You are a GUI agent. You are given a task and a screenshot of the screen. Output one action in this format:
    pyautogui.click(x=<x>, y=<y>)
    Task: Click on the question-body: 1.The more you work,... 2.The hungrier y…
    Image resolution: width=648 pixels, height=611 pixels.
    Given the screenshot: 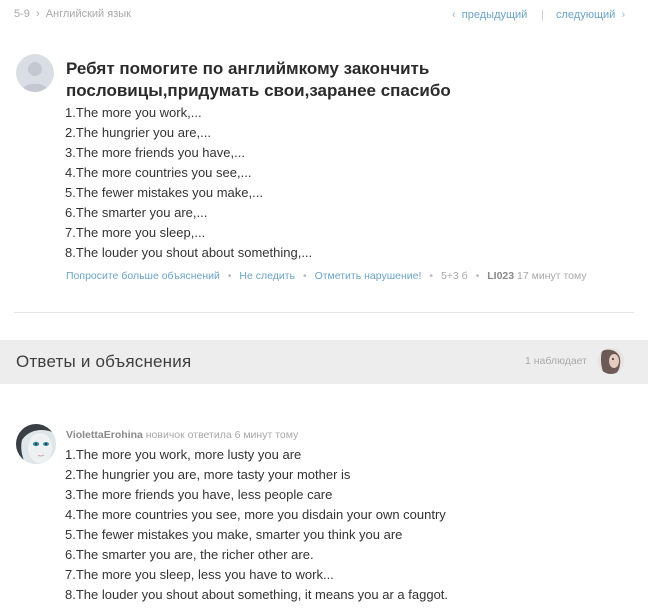 What is the action you would take?
    pyautogui.click(x=188, y=183)
    